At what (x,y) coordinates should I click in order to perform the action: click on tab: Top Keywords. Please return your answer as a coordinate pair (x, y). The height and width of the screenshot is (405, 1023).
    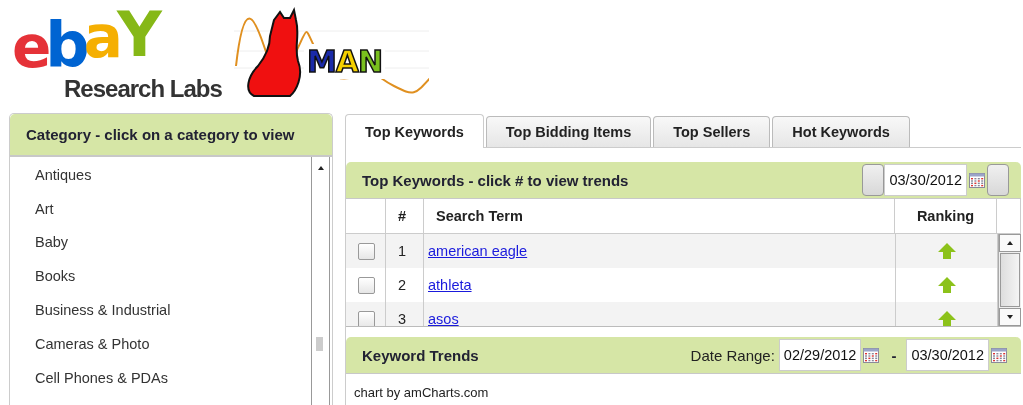
    Looking at the image, I should click on (414, 131).